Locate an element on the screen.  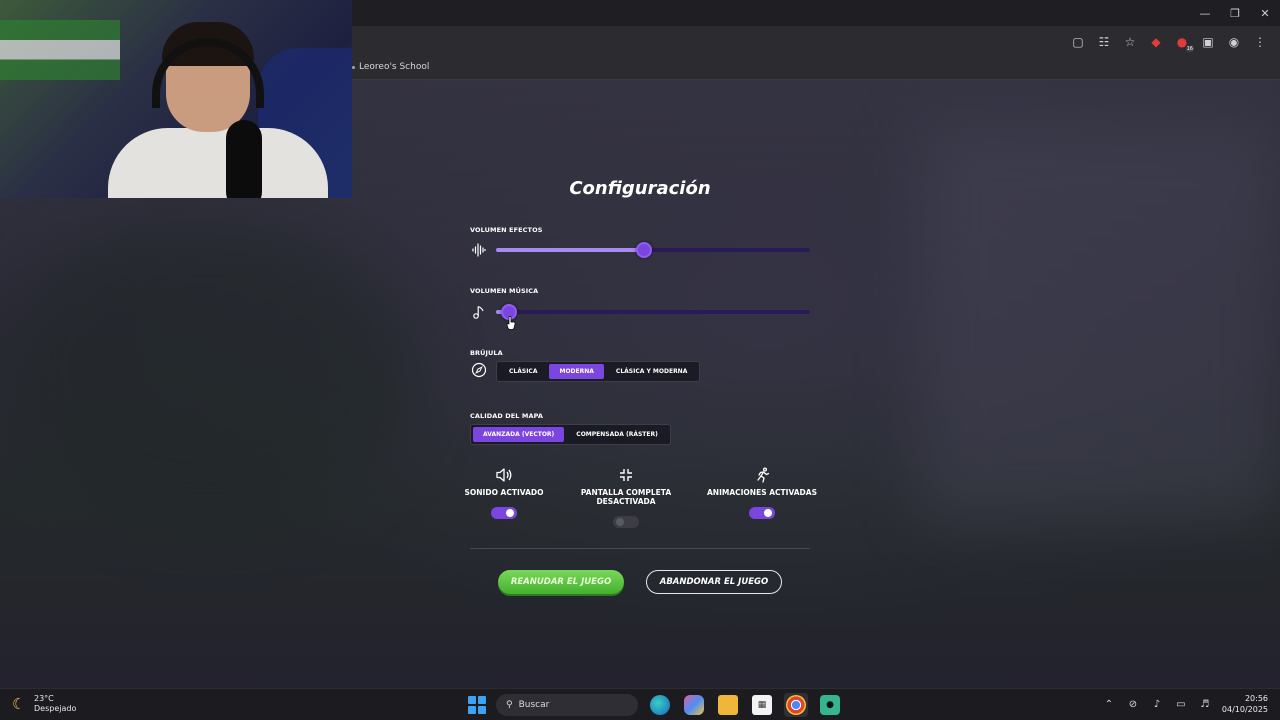
extension-badge-icon: ● 16 is located at coordinates (1183, 42).